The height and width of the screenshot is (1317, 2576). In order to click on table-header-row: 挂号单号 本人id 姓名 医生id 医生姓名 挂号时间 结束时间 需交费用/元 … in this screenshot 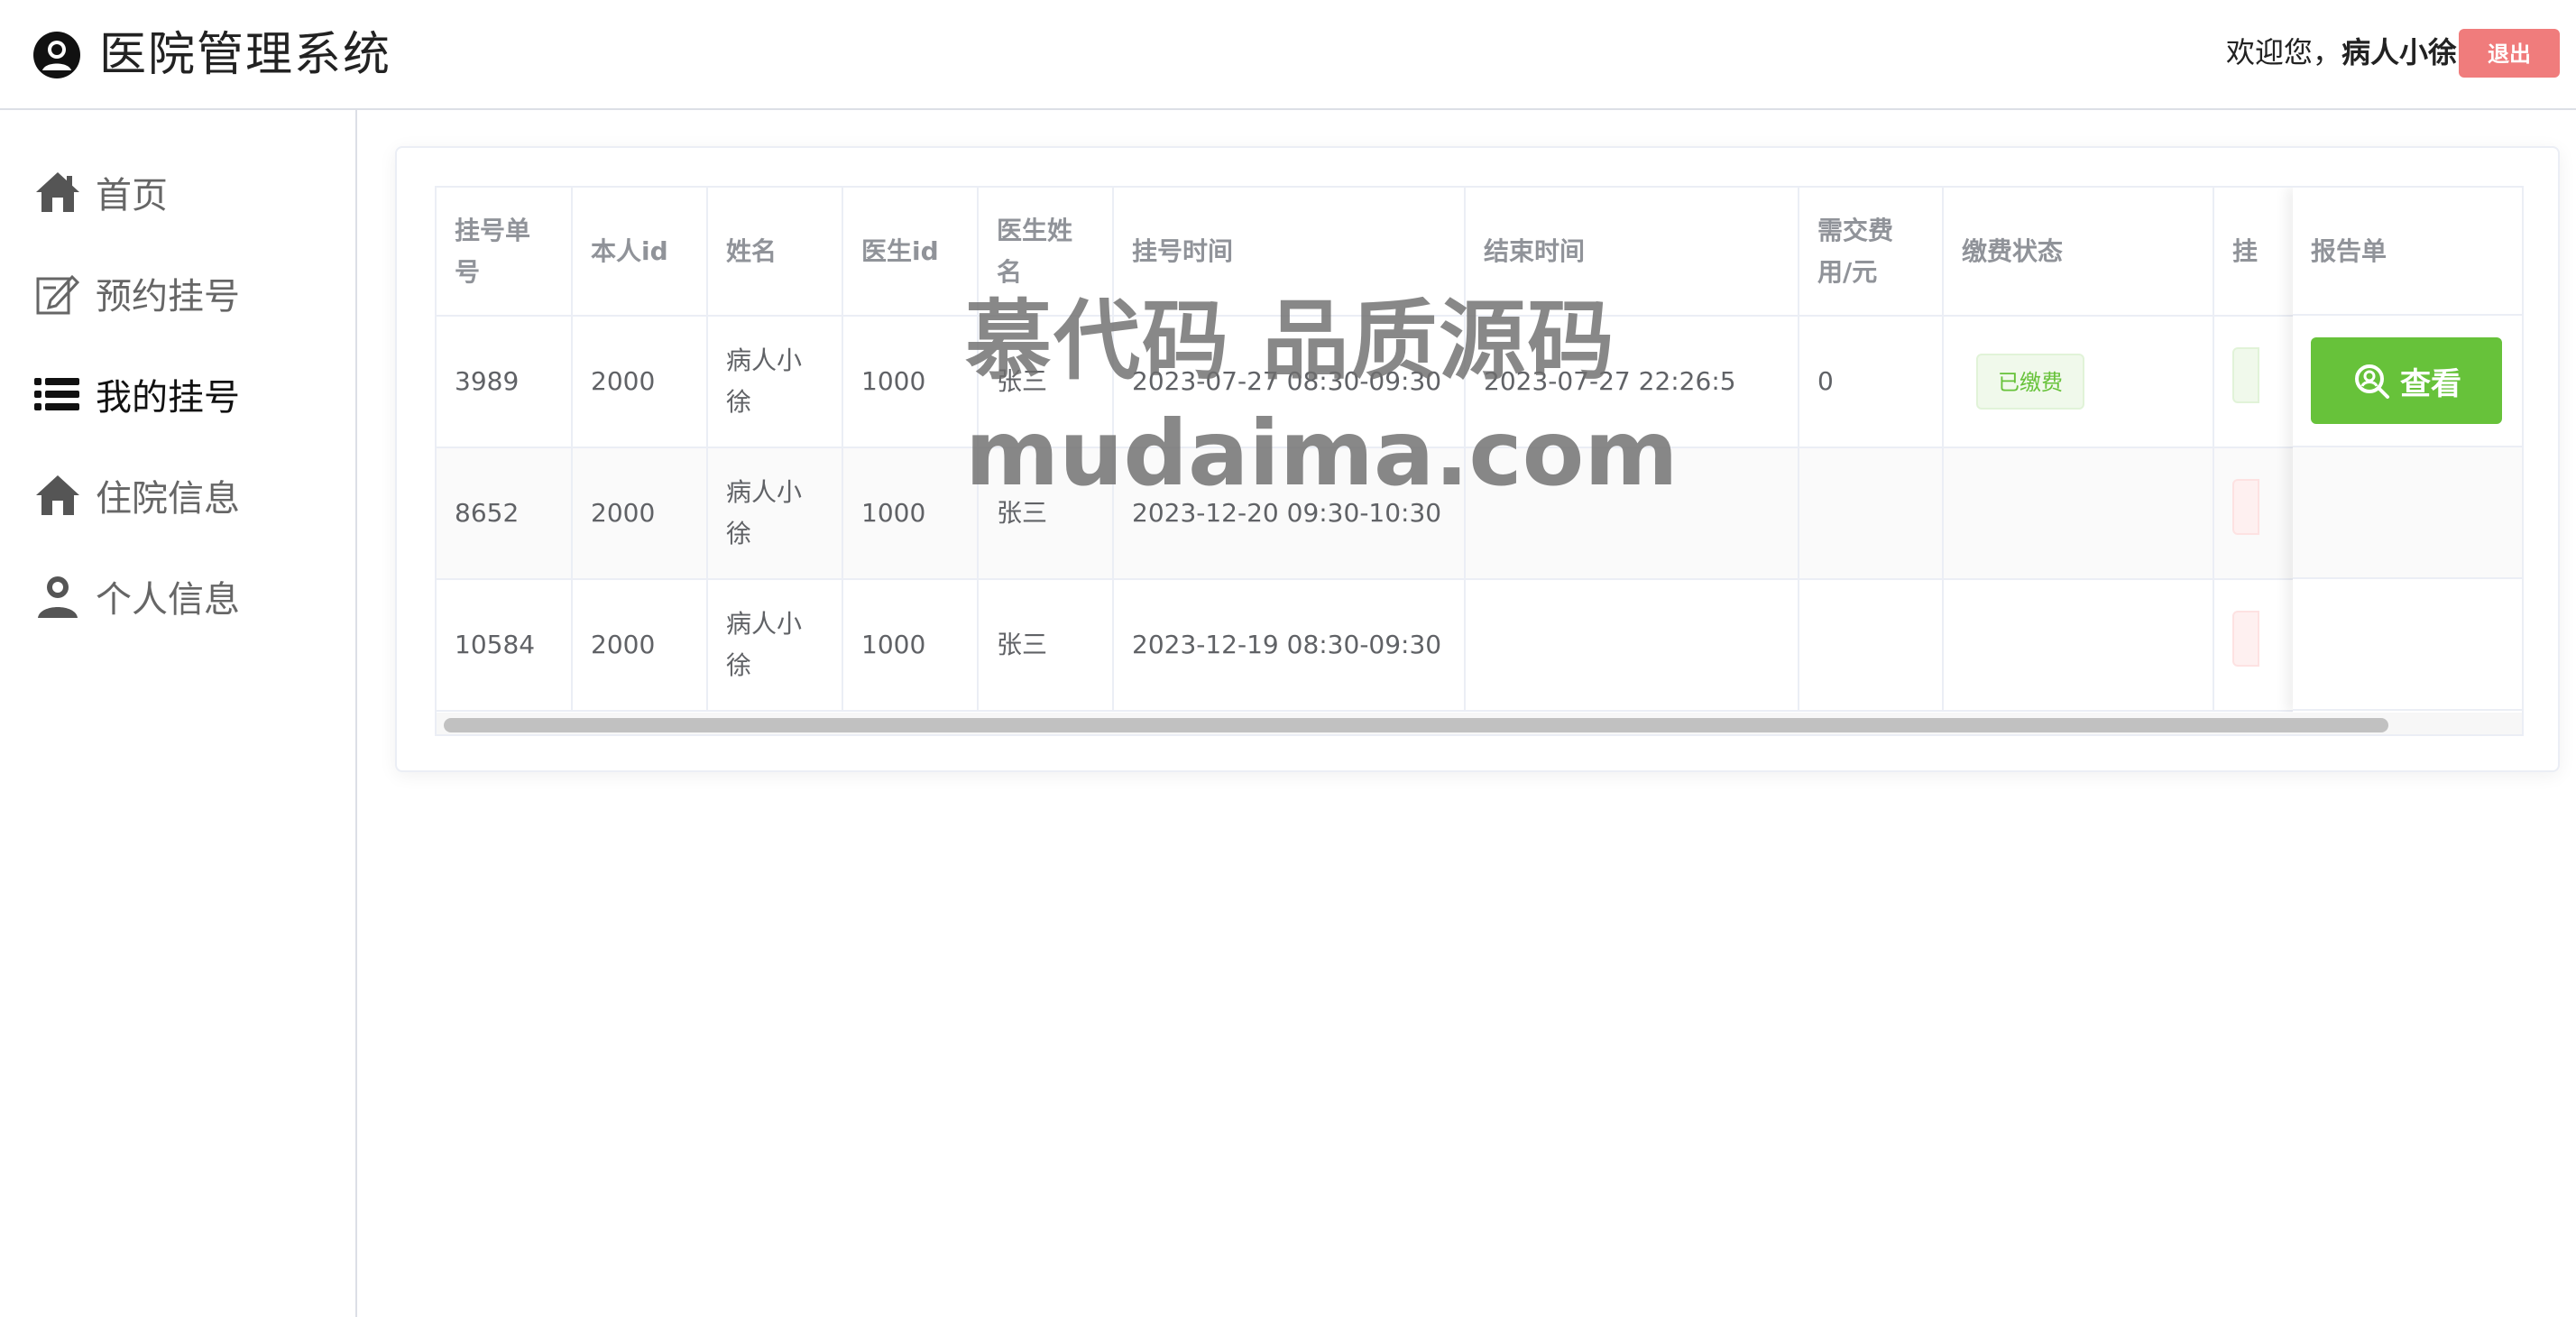, I will do `click(1480, 252)`.